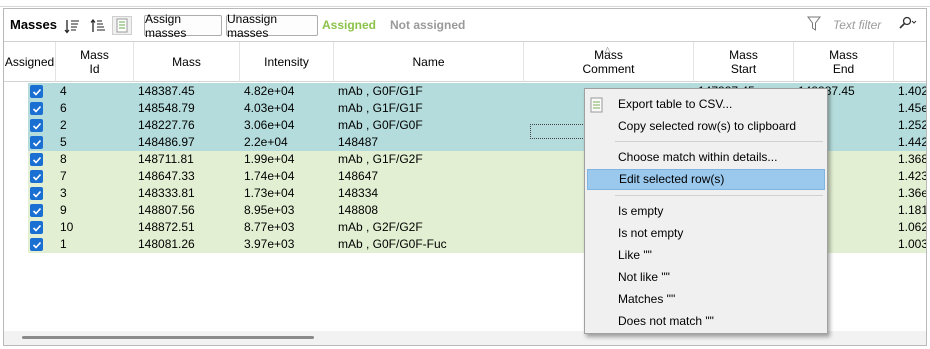 This screenshot has height=349, width=930. I want to click on scrollbar-thumb, so click(168, 337).